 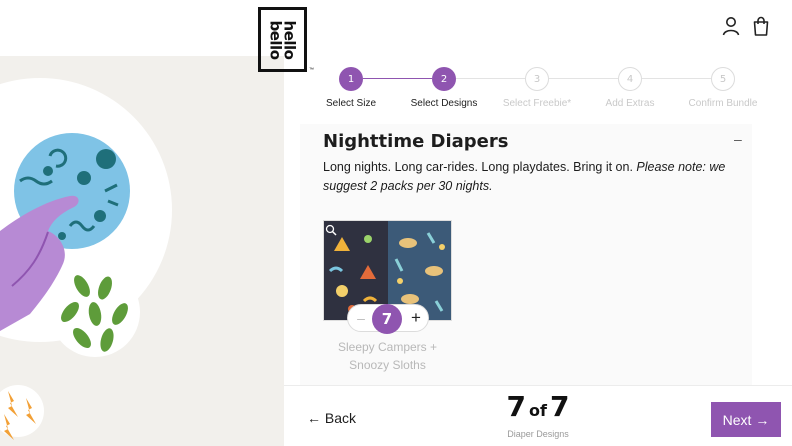 I want to click on section-title: Nighttime Diapers, so click(x=416, y=141).